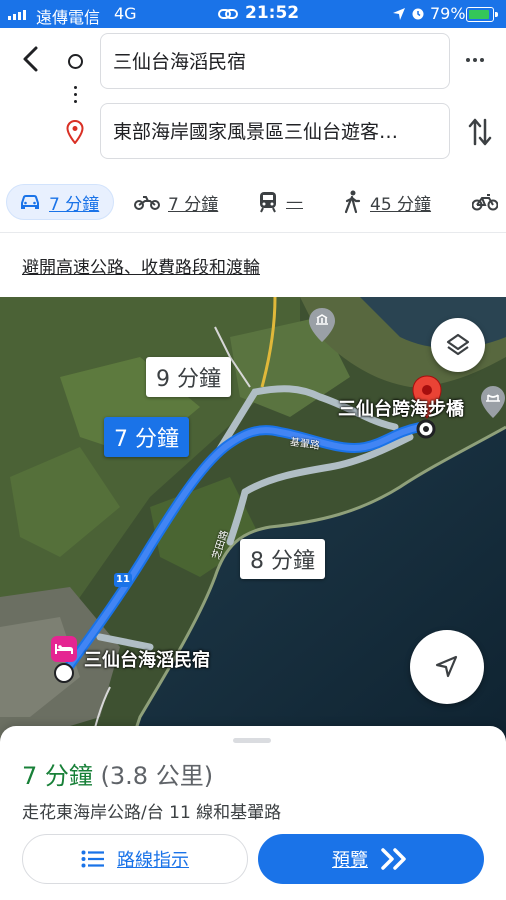 The image size is (506, 900). Describe the element at coordinates (64, 649) in the screenshot. I see `hotel-marker-icon` at that location.